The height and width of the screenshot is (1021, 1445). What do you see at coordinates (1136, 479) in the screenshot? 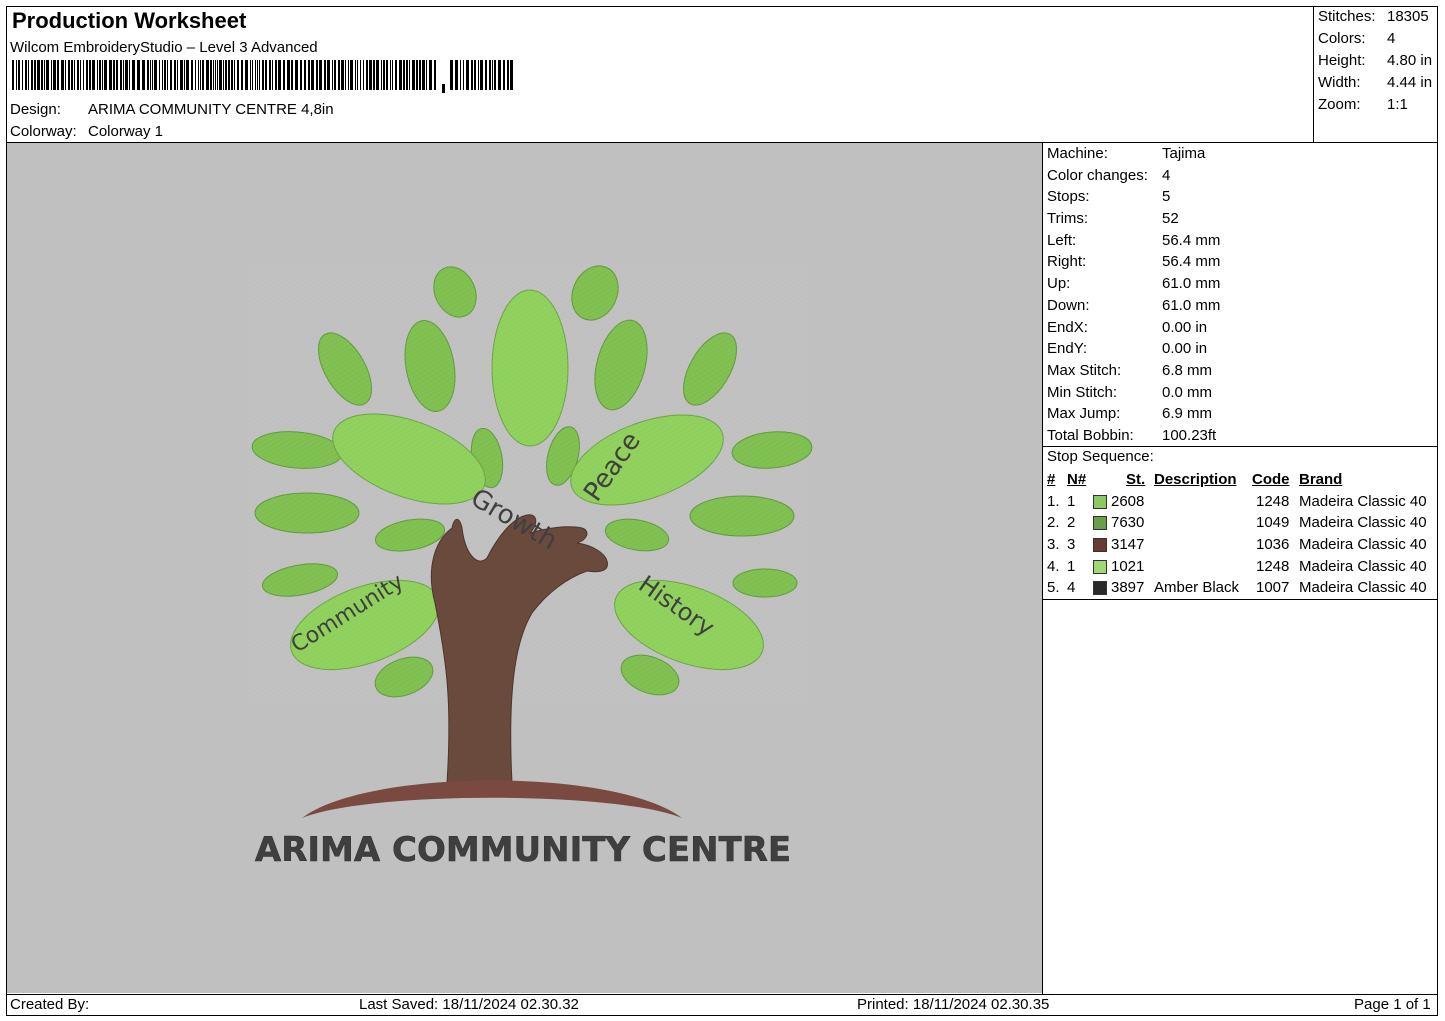
I see `col-st: St.` at bounding box center [1136, 479].